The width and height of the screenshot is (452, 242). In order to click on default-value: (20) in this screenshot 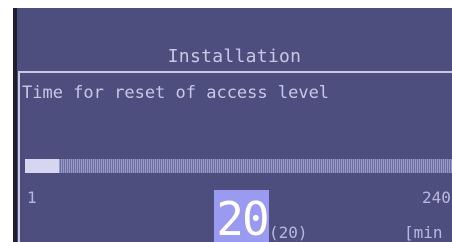, I will do `click(288, 232)`.